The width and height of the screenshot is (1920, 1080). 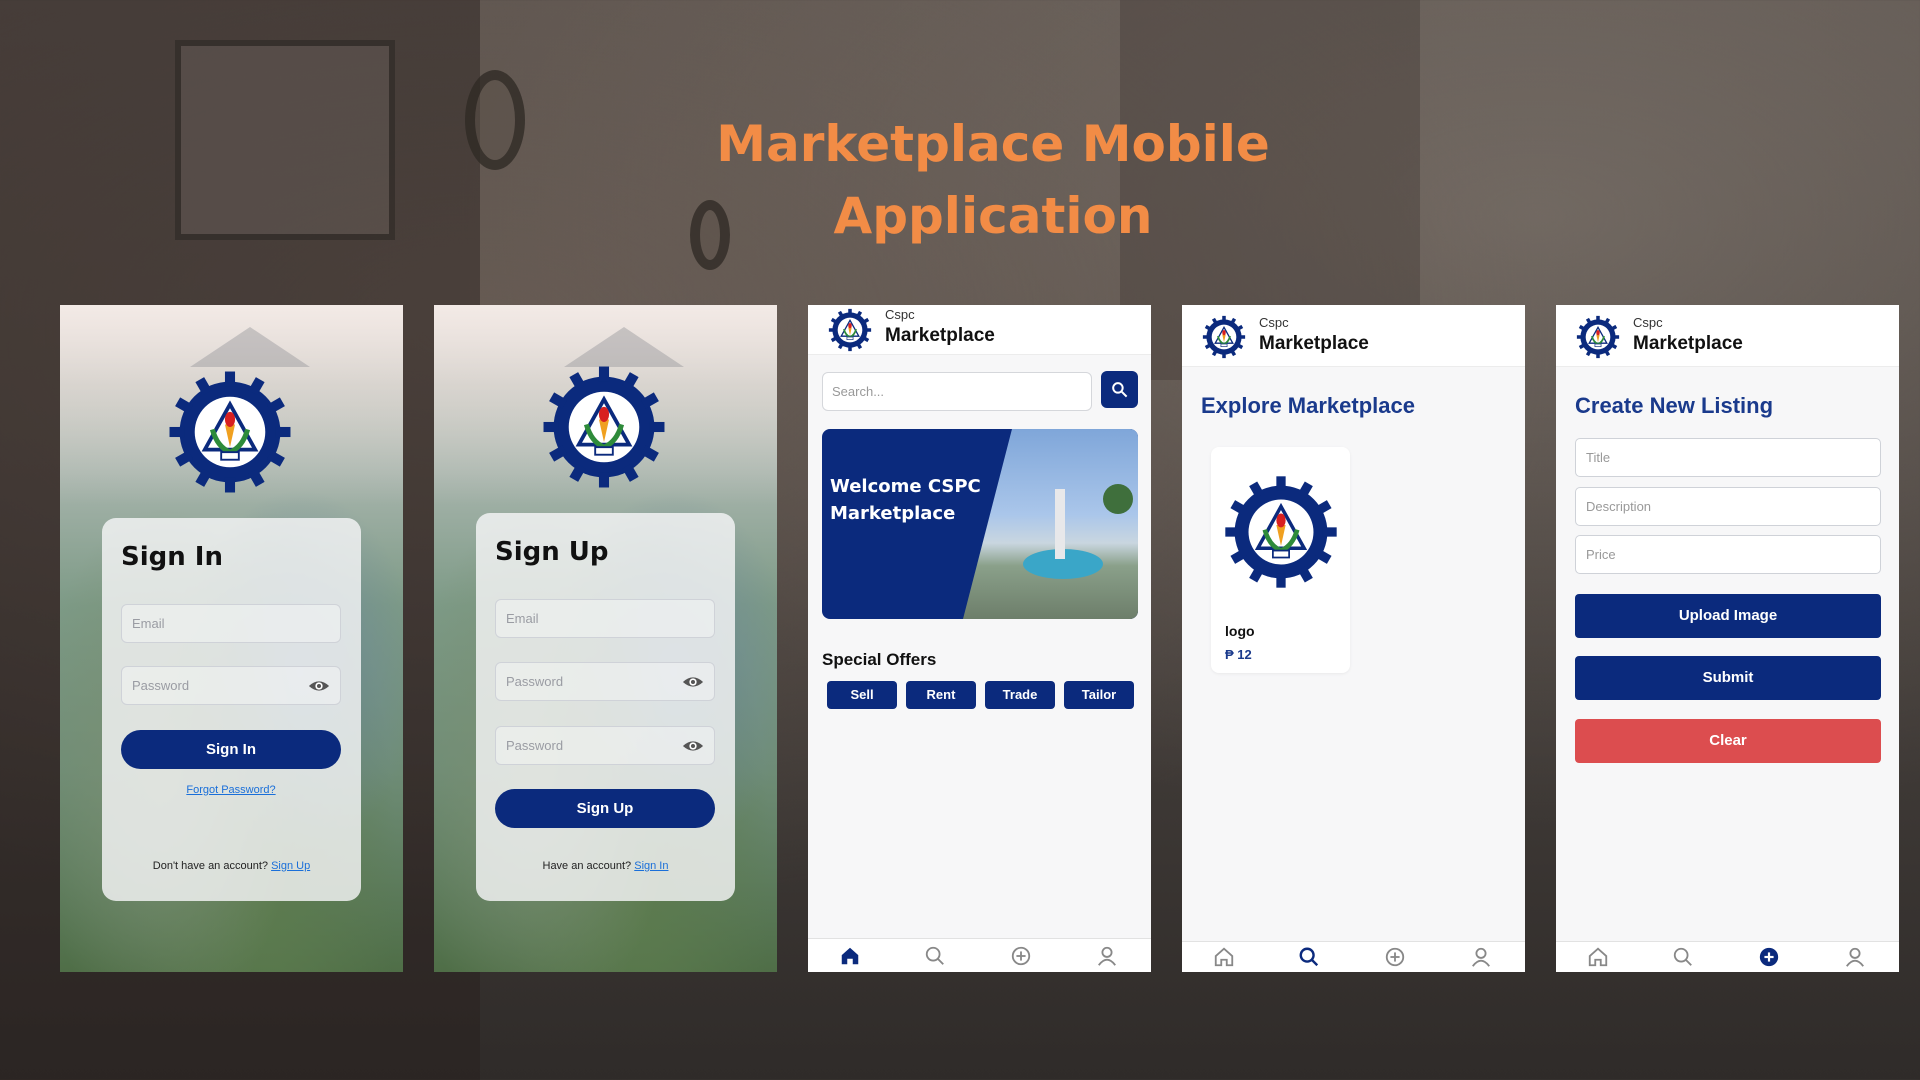 I want to click on submit-button: Submit, so click(x=1728, y=678).